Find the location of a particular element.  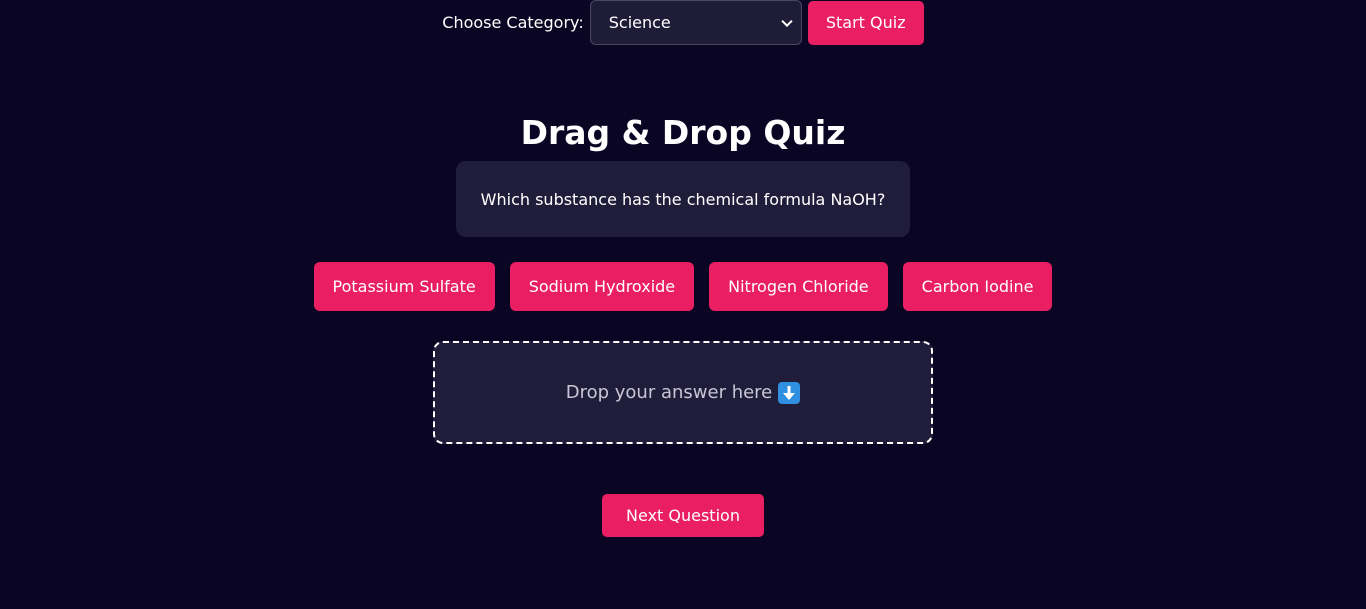

start-quiz-button: Start Quiz is located at coordinates (865, 22).